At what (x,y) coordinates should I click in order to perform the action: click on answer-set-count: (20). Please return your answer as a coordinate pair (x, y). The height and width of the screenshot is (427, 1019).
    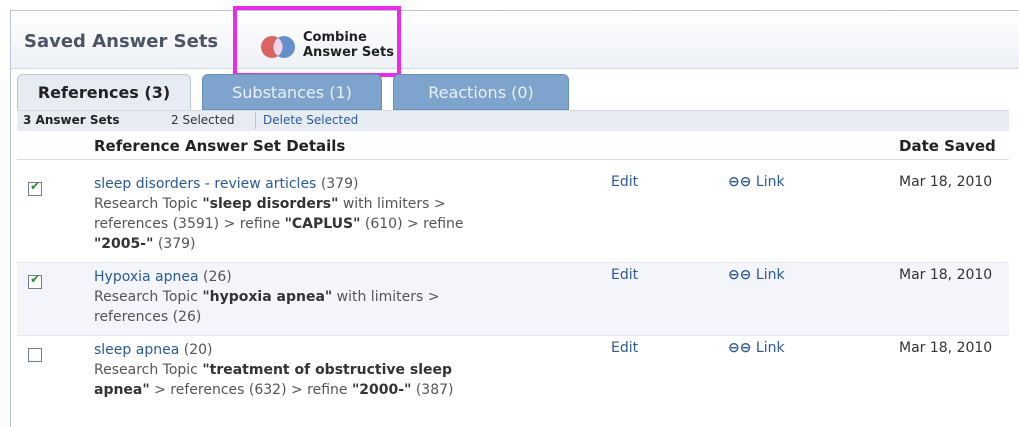
    Looking at the image, I should click on (198, 350).